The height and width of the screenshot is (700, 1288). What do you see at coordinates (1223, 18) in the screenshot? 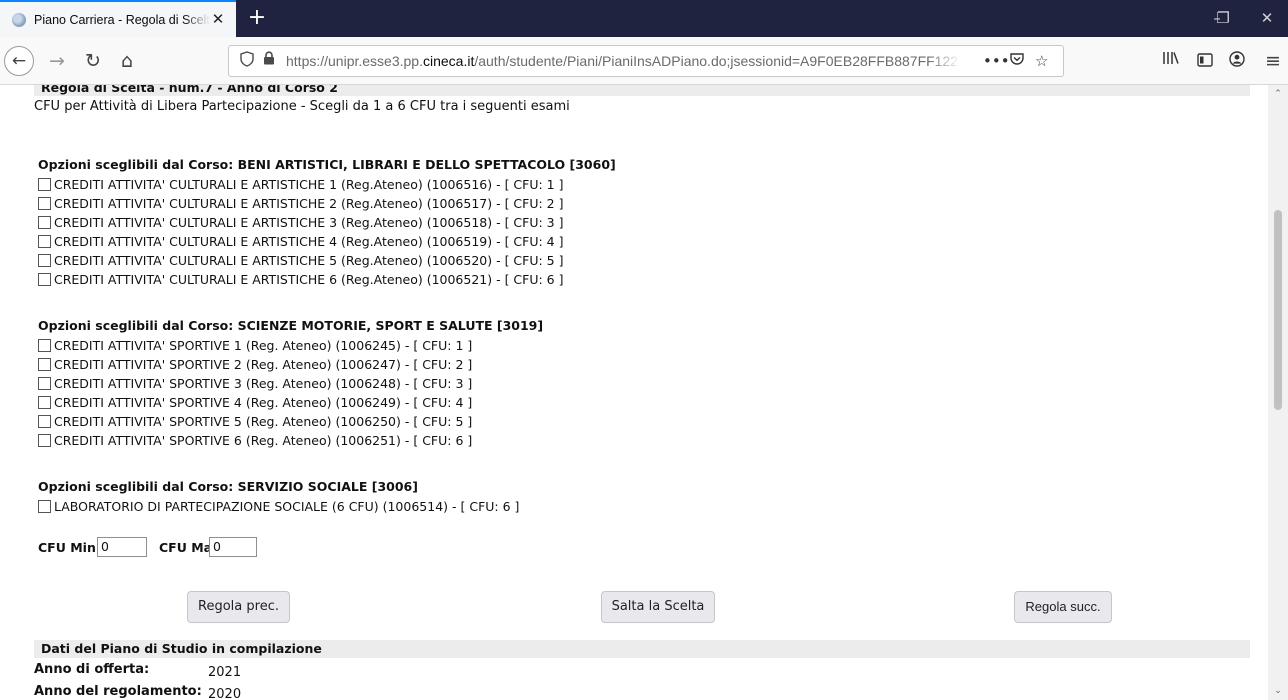
I see `maximize-button: ❐` at bounding box center [1223, 18].